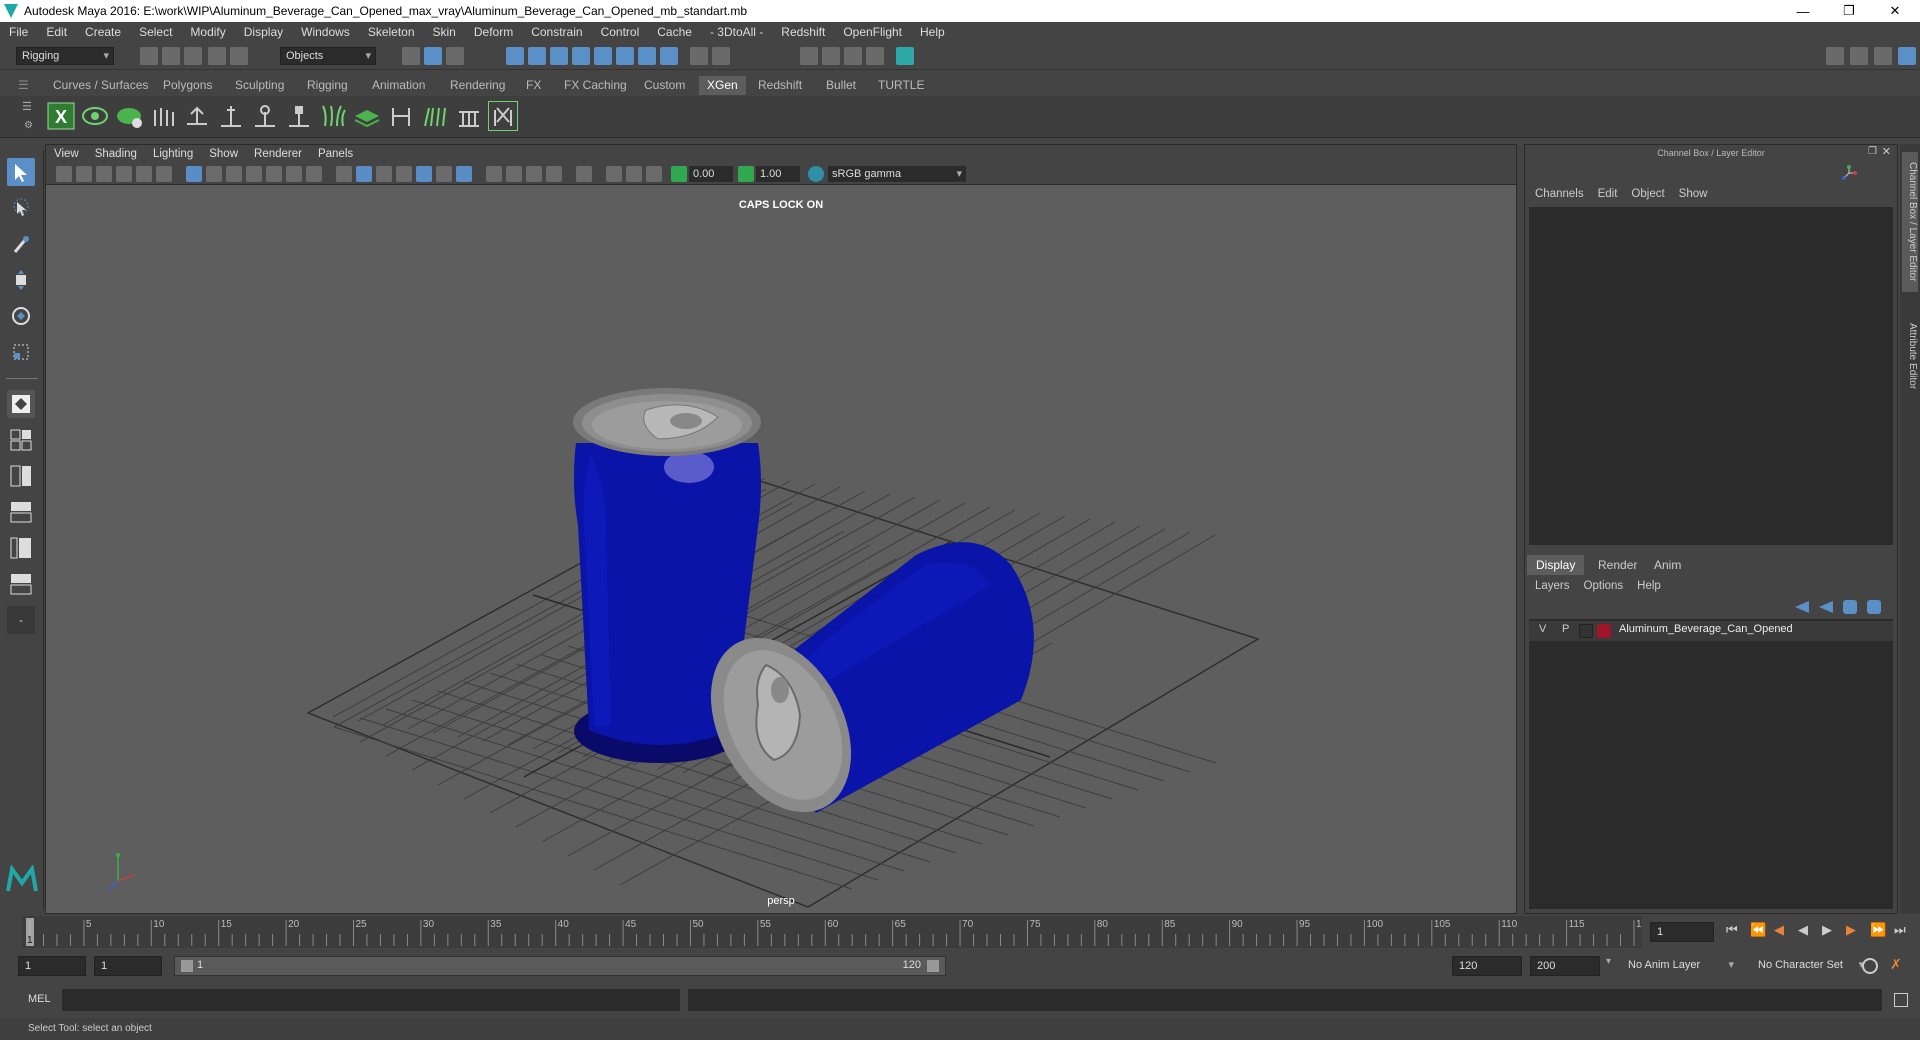 This screenshot has width=1920, height=1040. What do you see at coordinates (173, 154) in the screenshot?
I see `vp-menu-lighting: Lighting` at bounding box center [173, 154].